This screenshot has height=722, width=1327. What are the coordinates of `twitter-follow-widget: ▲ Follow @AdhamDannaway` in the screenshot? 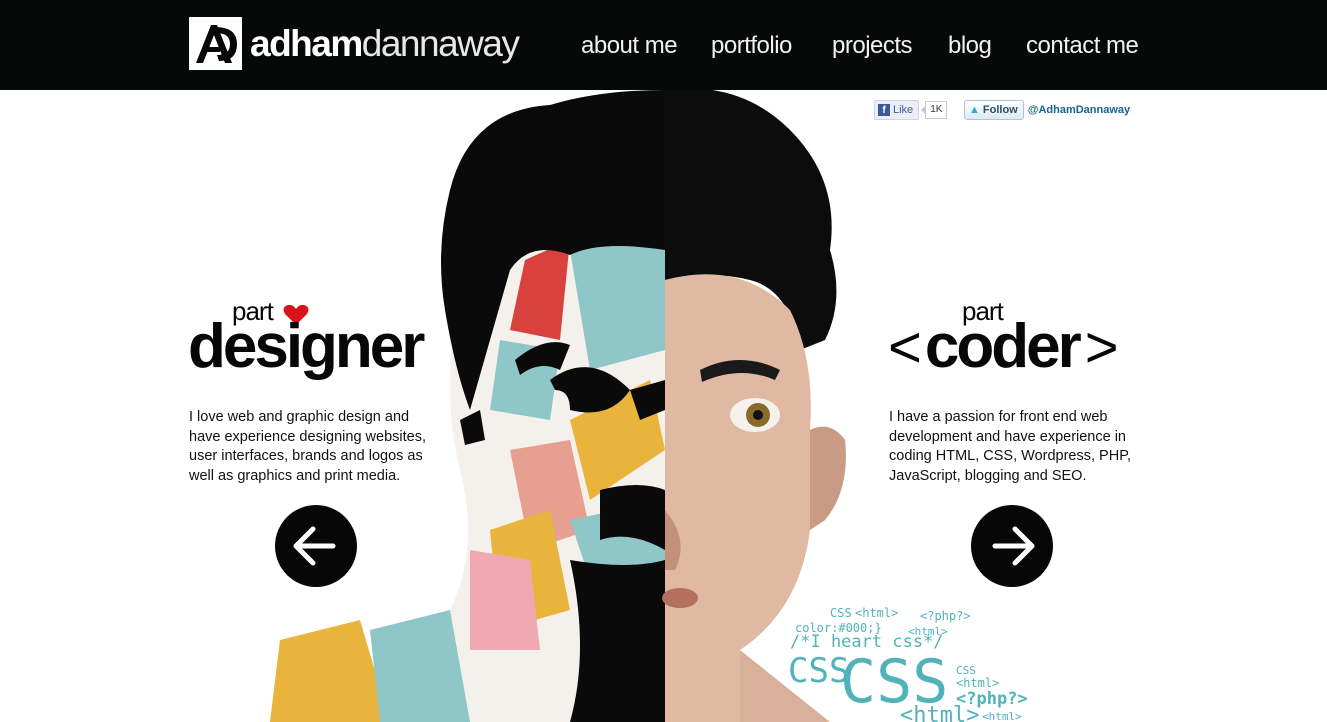 It's located at (1047, 110).